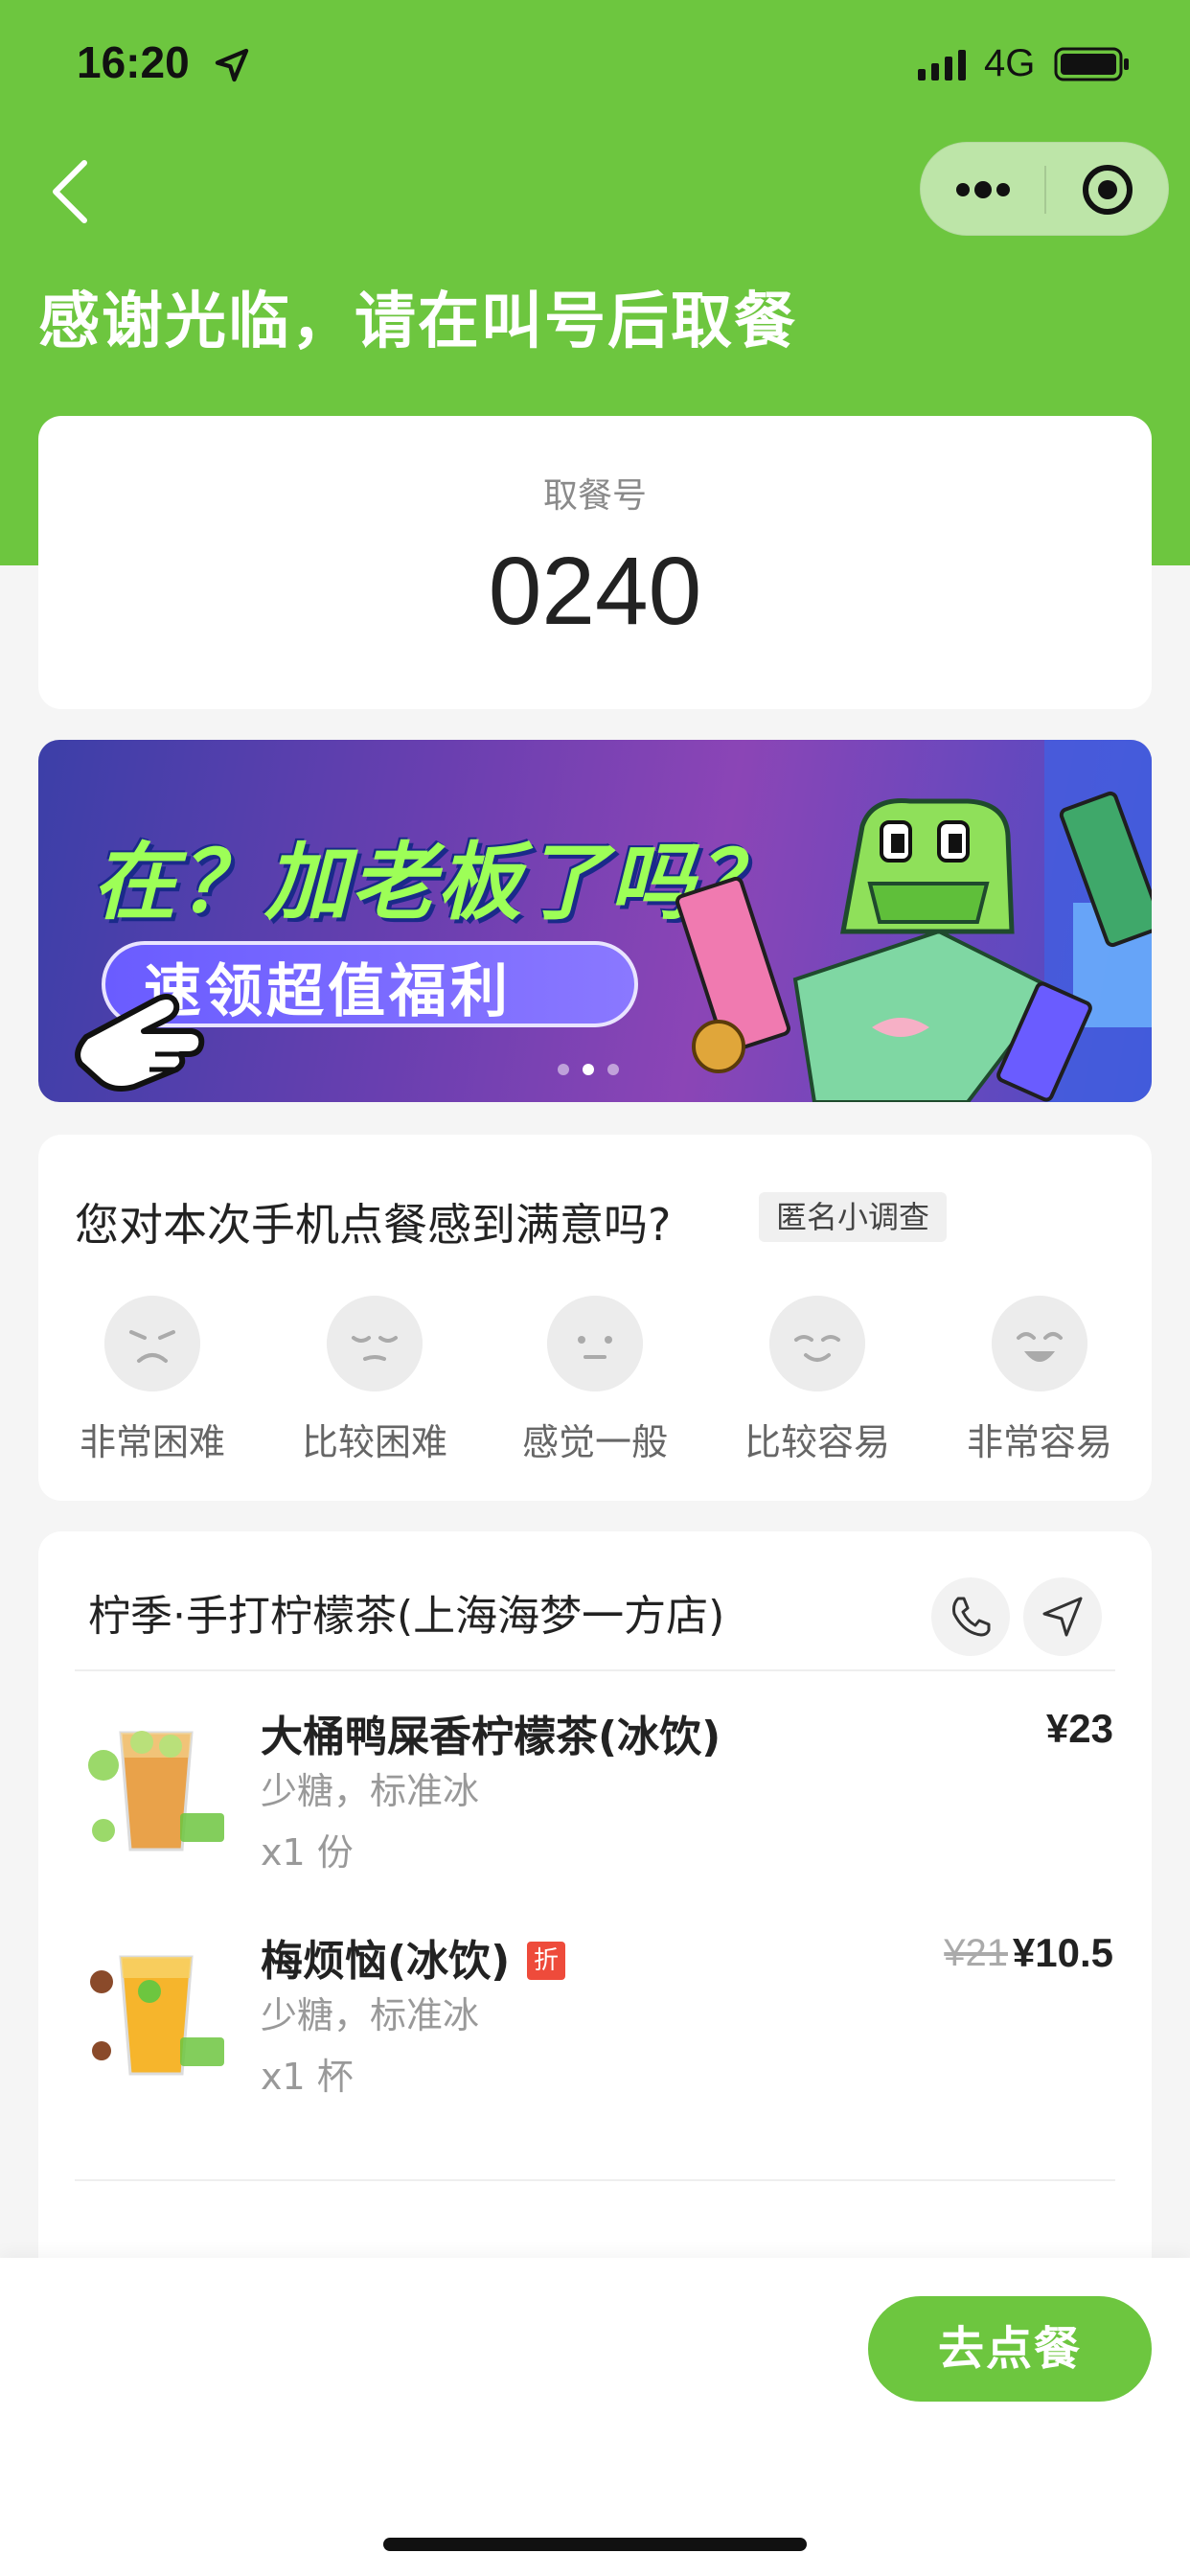  What do you see at coordinates (374, 1225) in the screenshot?
I see `survey-question: 您对本次手机点餐感到满意吗?` at bounding box center [374, 1225].